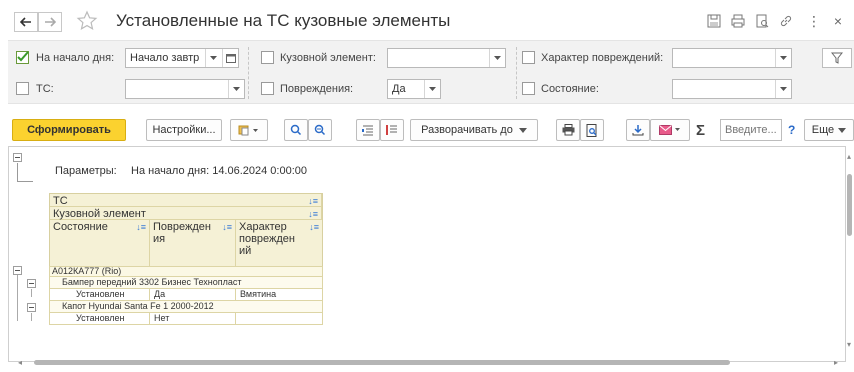 The height and width of the screenshot is (372, 854). I want to click on scroll-down-icon: ▾, so click(849, 344).